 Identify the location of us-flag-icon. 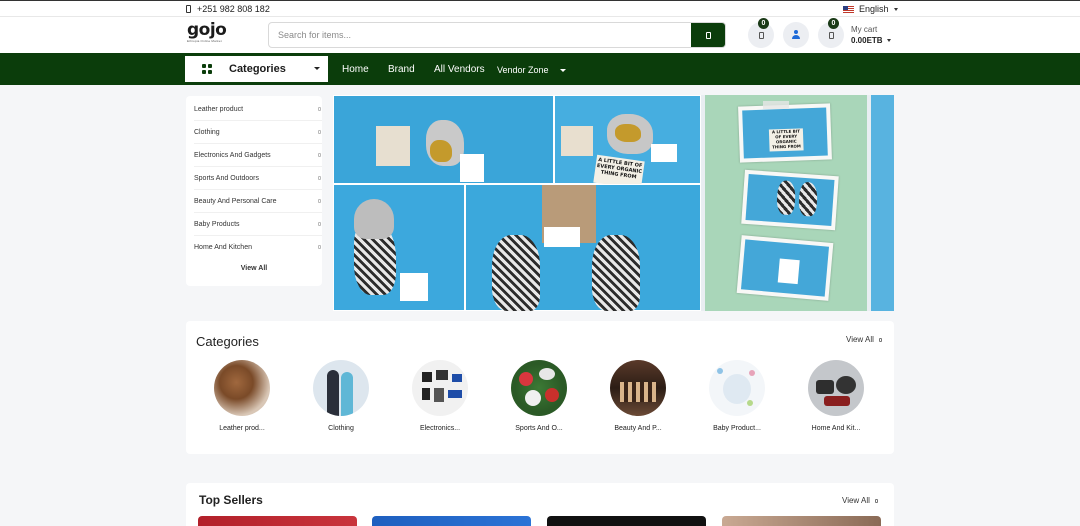
(848, 9).